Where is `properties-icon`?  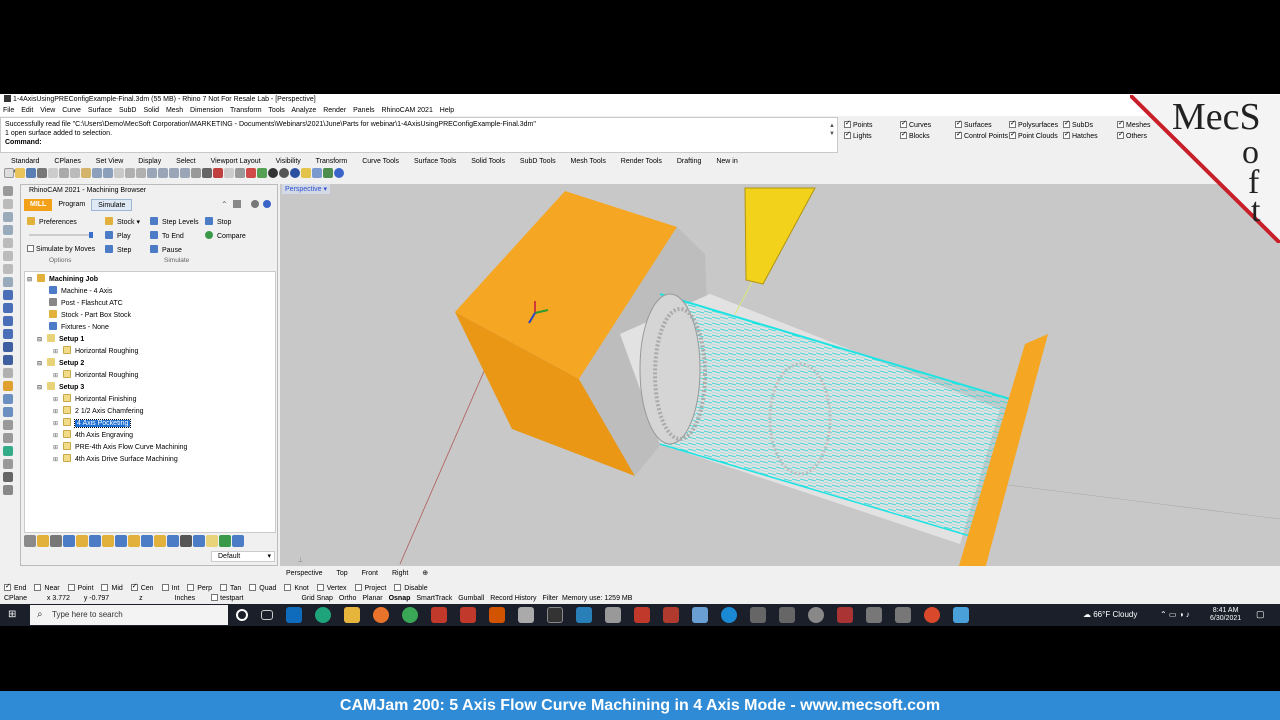 properties-icon is located at coordinates (229, 173).